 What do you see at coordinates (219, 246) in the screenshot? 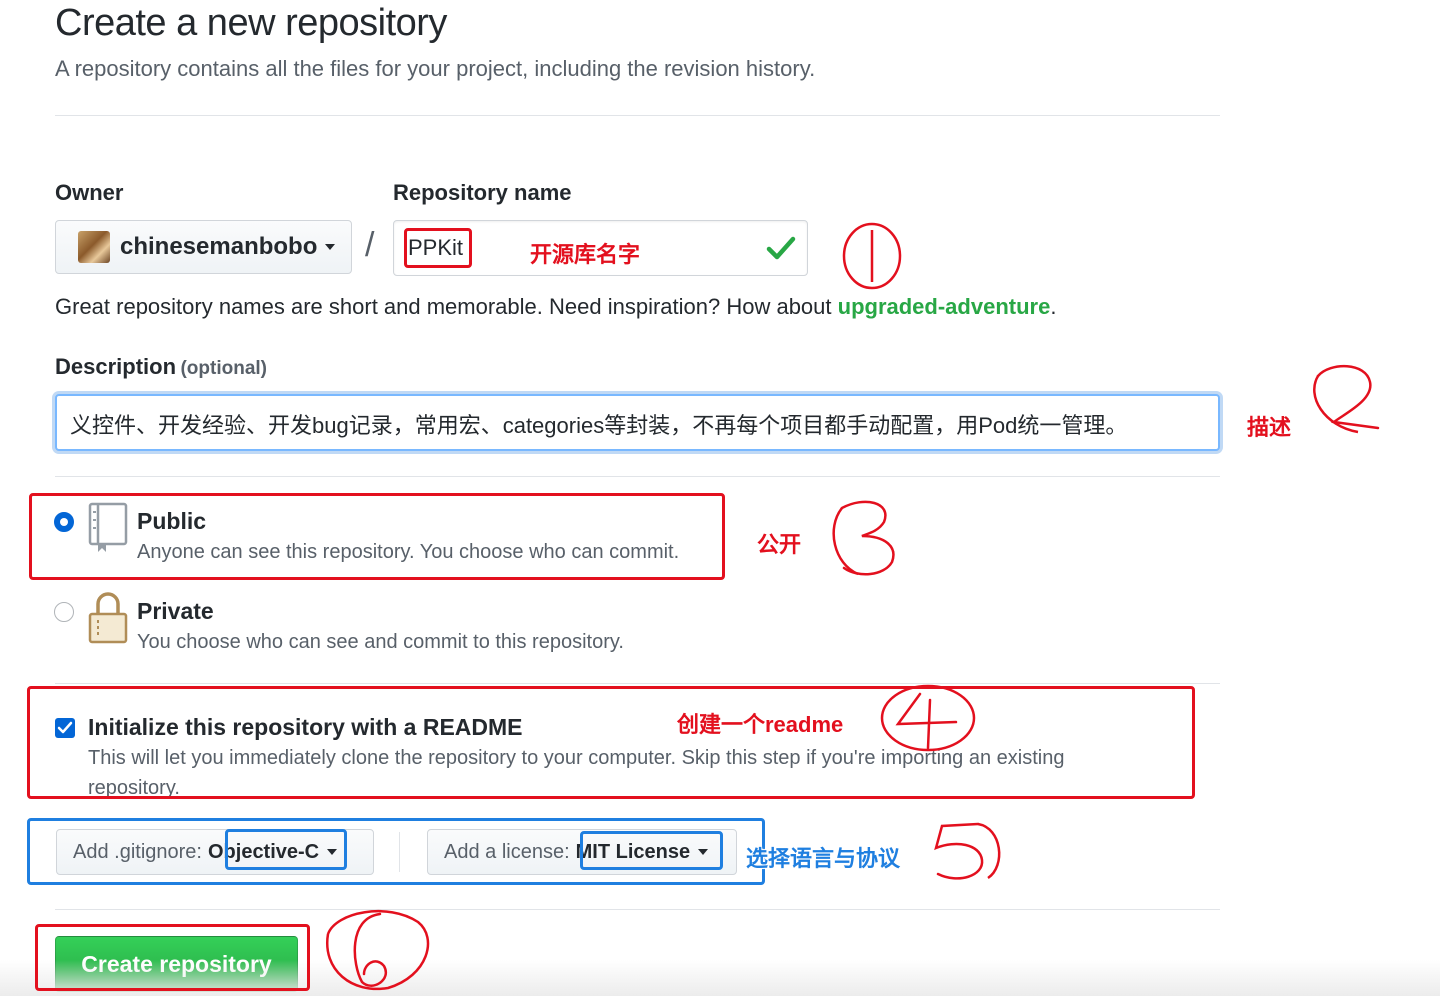
I see `owner-name: chinesemanbobo` at bounding box center [219, 246].